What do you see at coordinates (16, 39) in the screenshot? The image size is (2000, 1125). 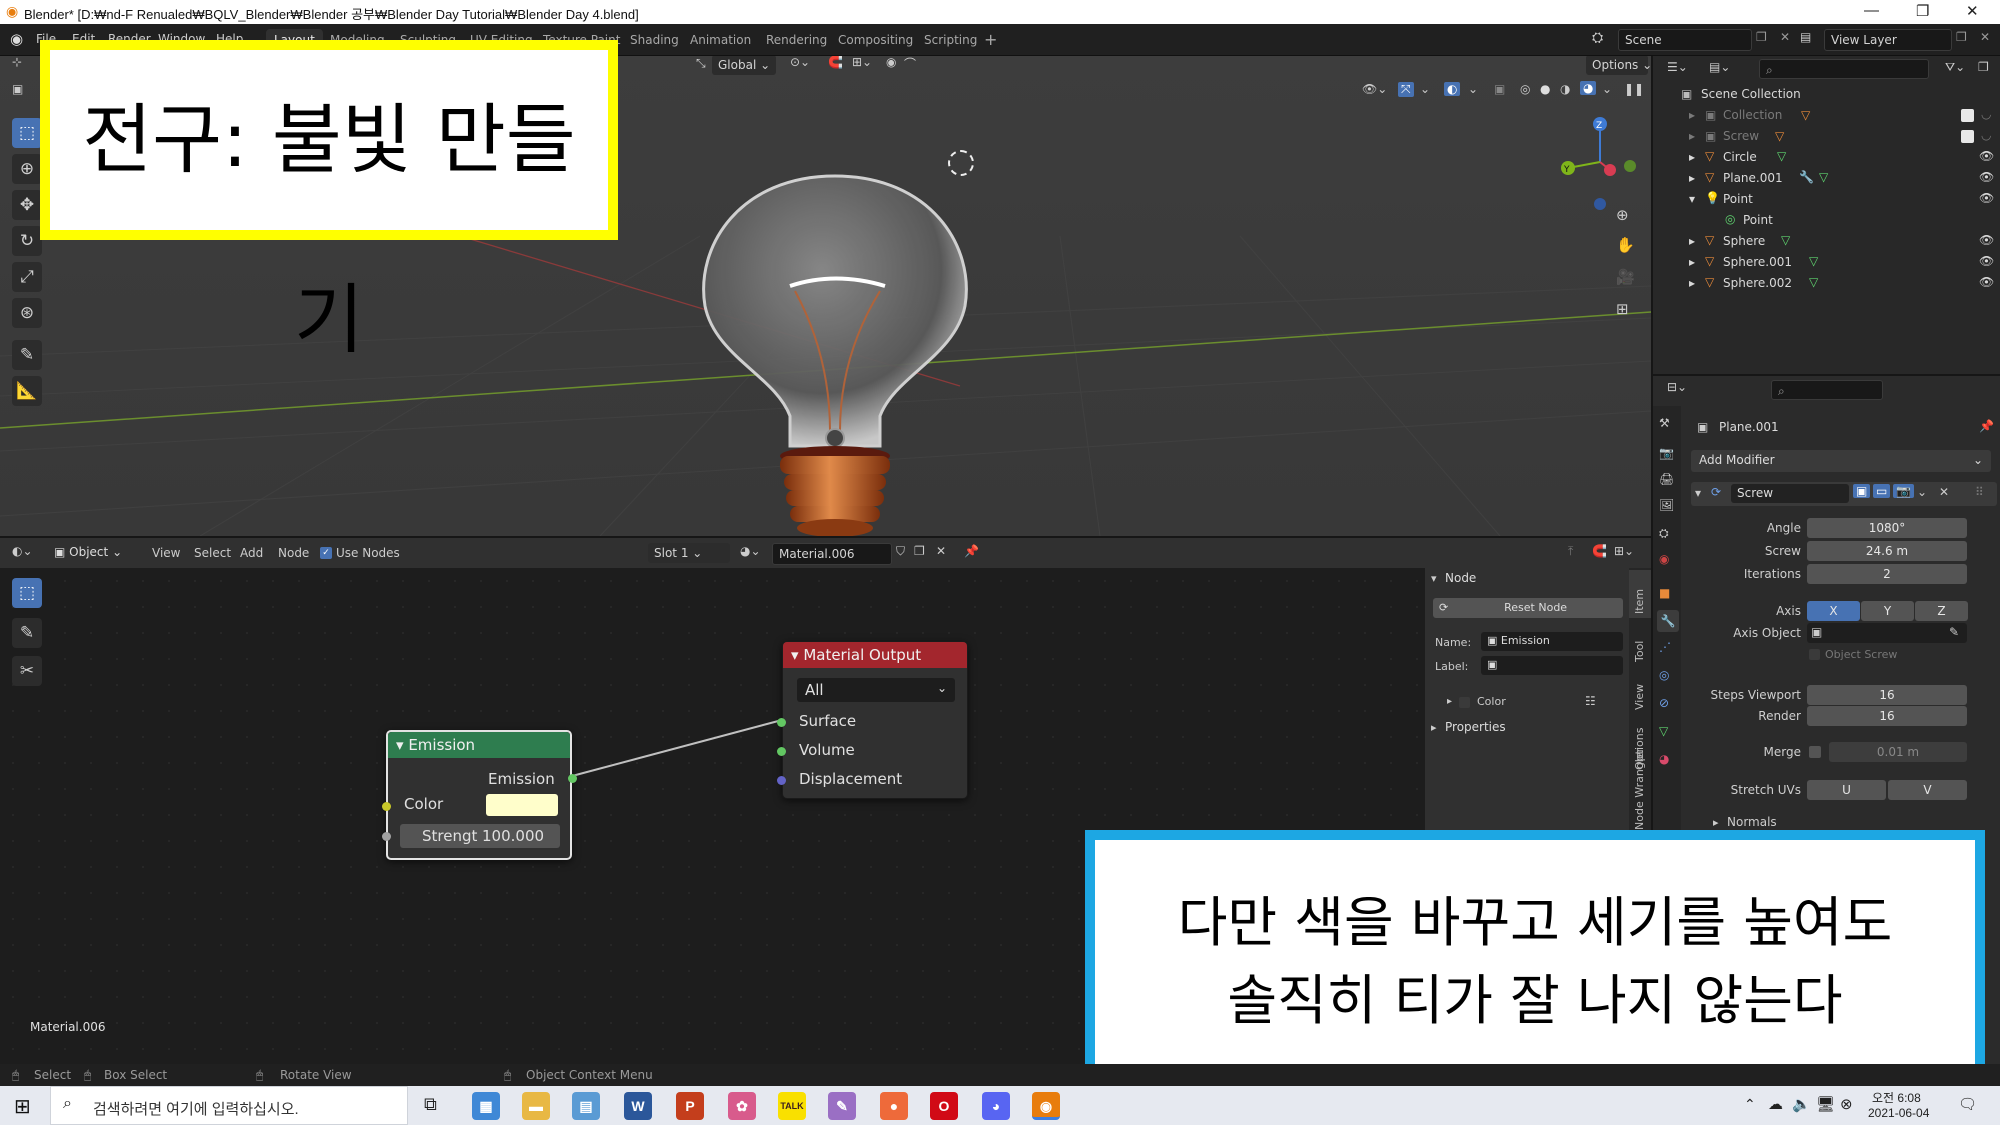 I see `blender-menu-icon: ◉` at bounding box center [16, 39].